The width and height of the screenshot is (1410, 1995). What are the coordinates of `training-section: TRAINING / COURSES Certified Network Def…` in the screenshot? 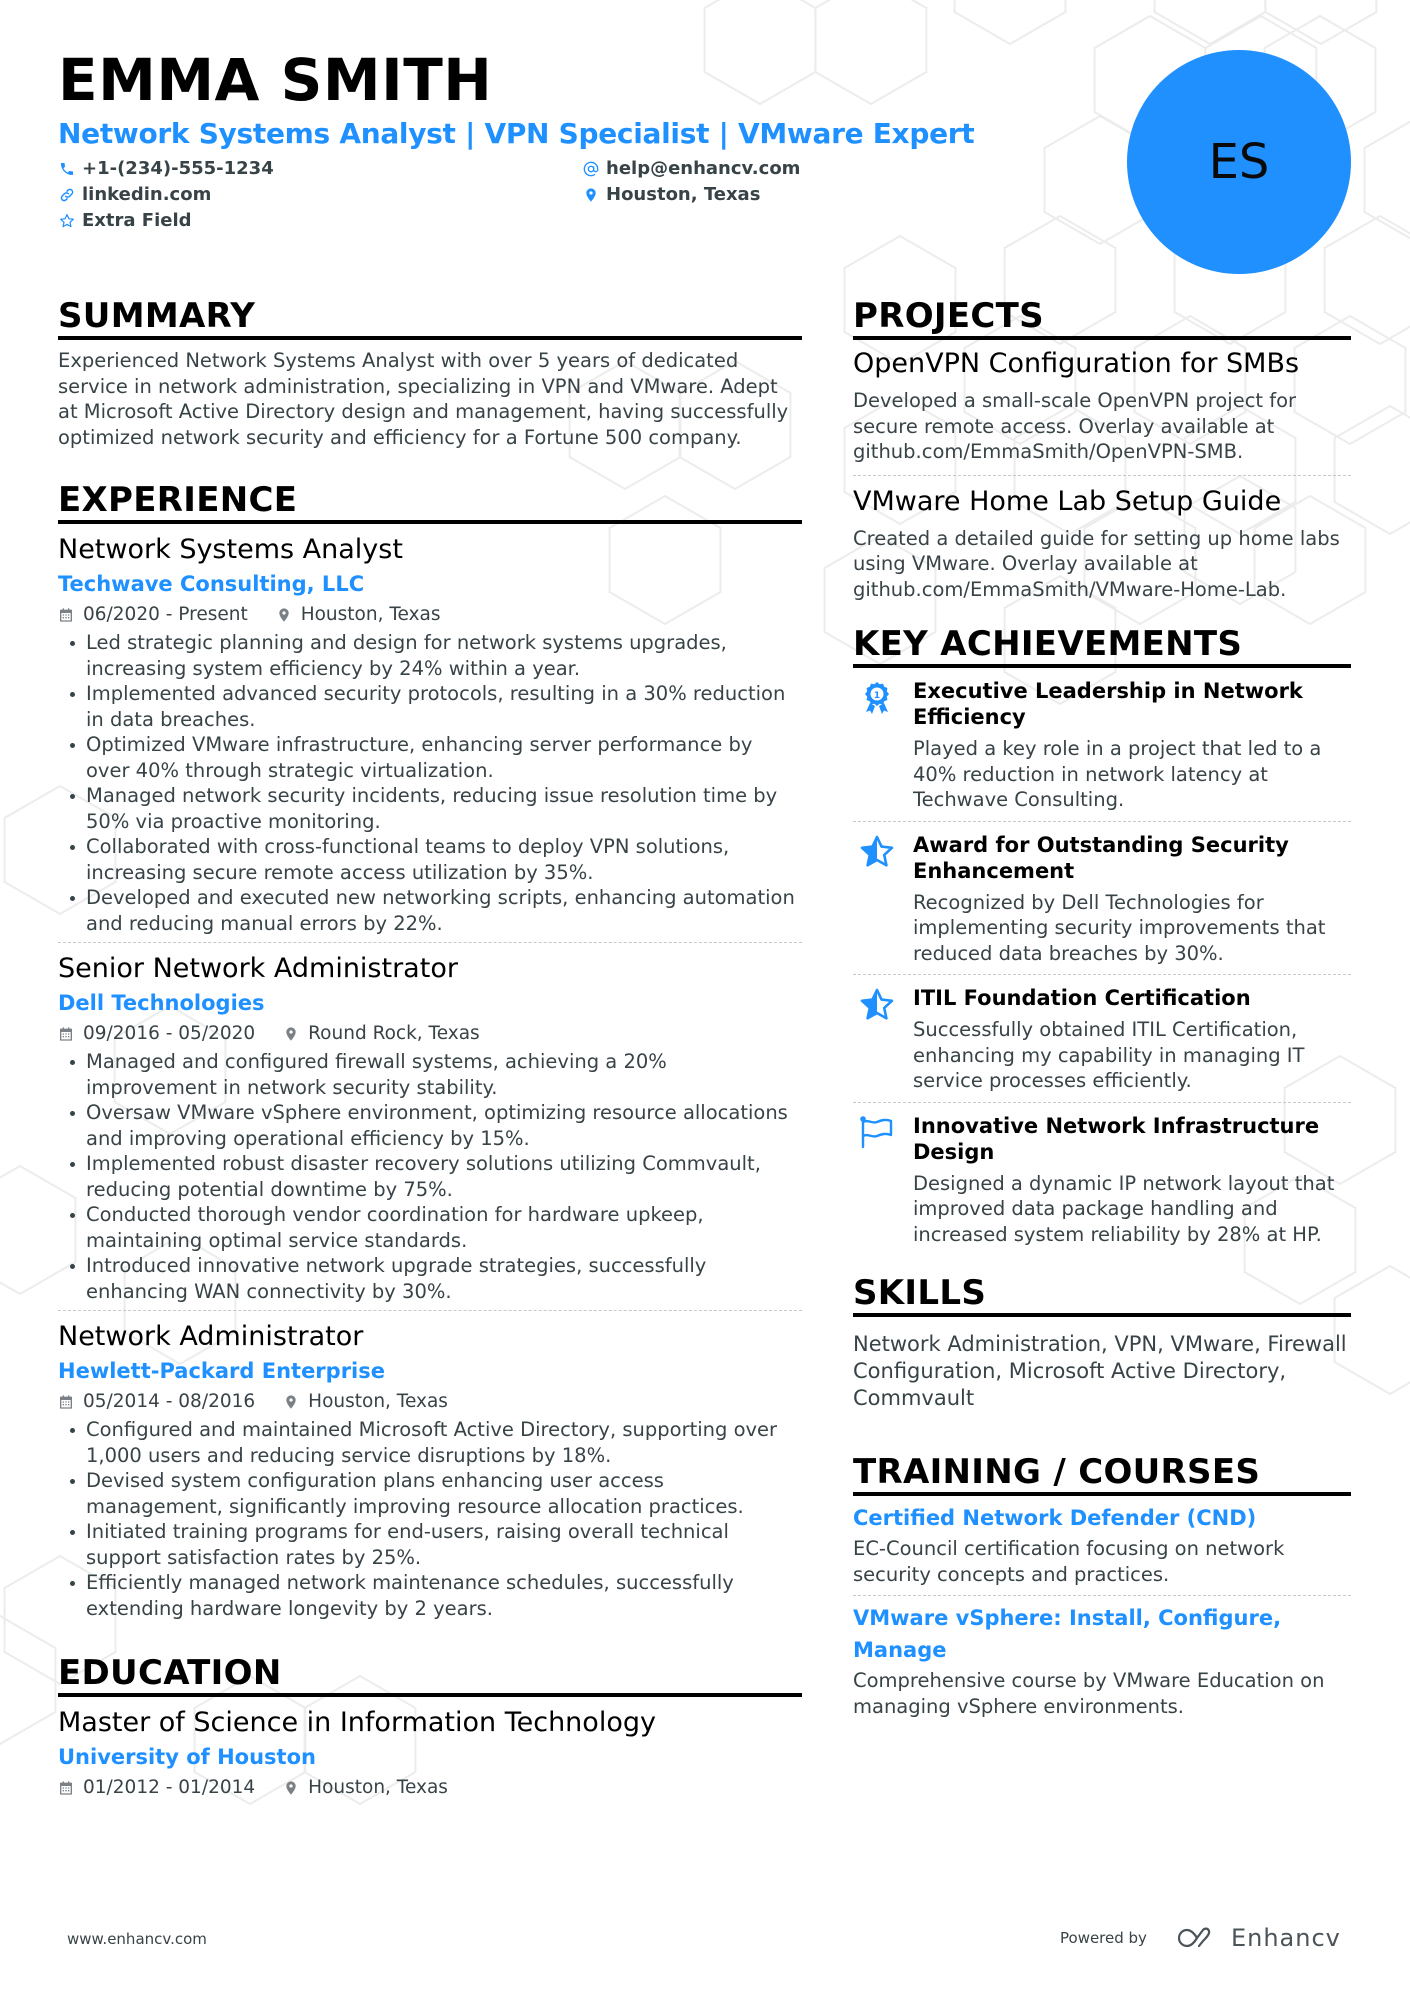 It's located at (1102, 1589).